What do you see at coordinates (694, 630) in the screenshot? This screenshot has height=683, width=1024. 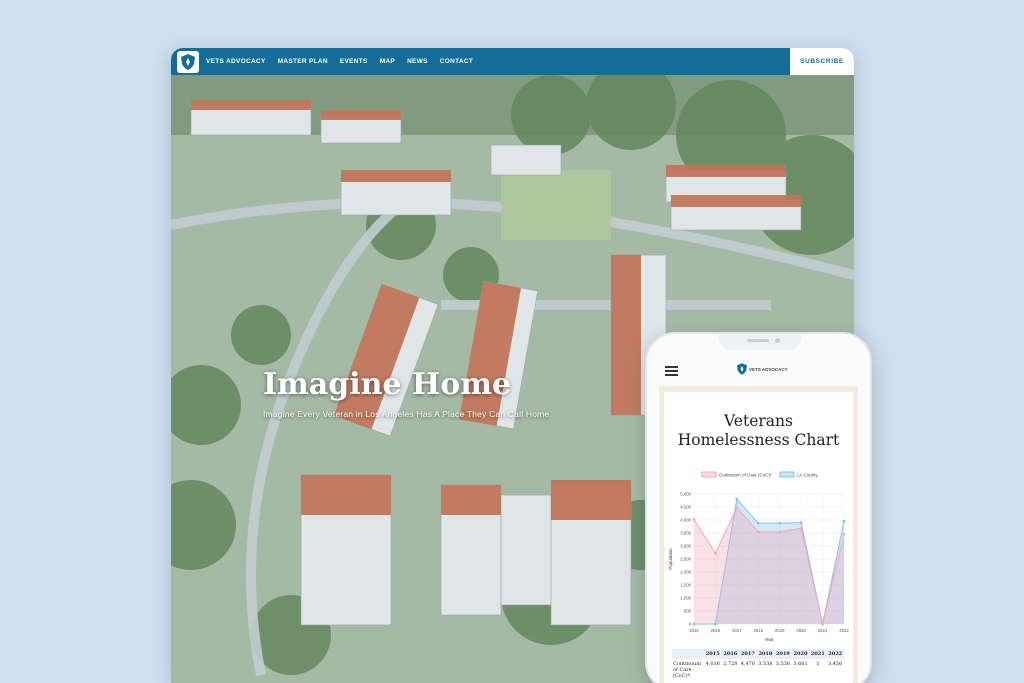 I see `x-tick-label: 2015` at bounding box center [694, 630].